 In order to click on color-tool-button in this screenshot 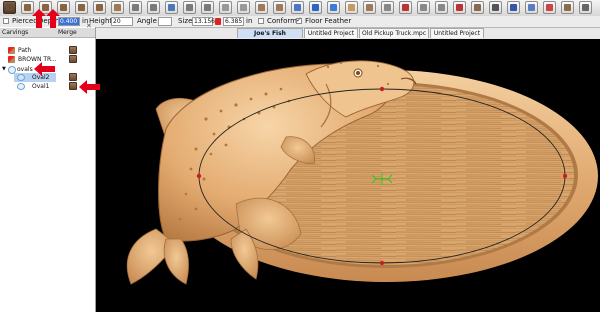, I will do `click(297, 7)`.